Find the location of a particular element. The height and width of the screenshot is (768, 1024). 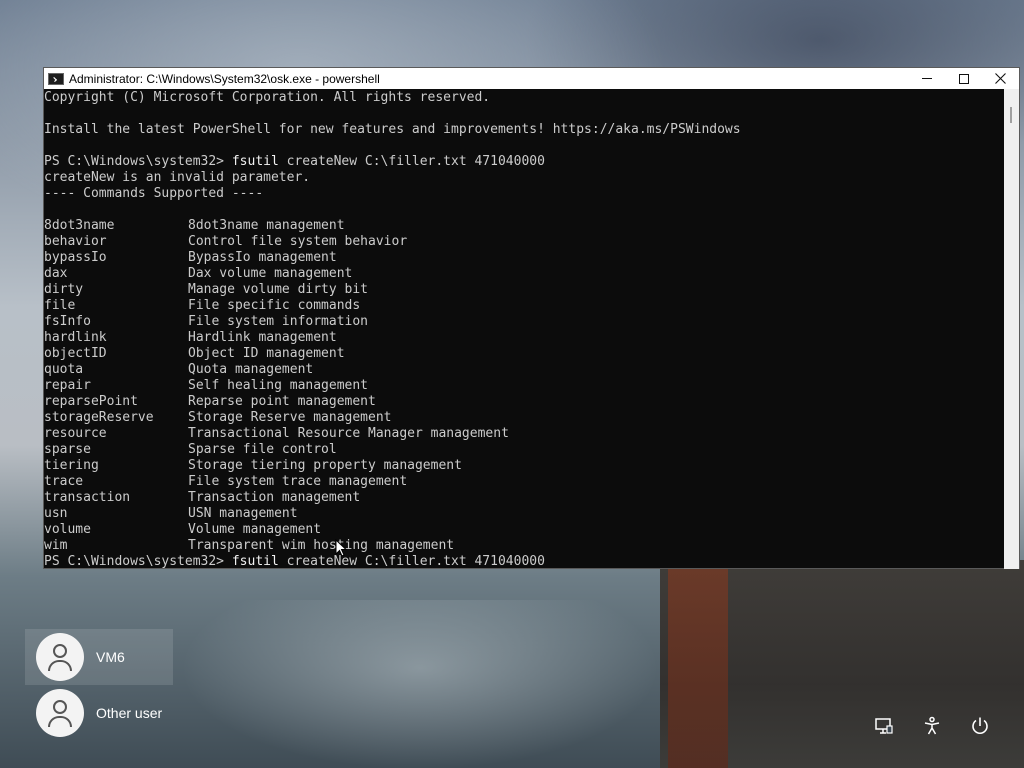

command-description: Storage tiering property management is located at coordinates (325, 465).